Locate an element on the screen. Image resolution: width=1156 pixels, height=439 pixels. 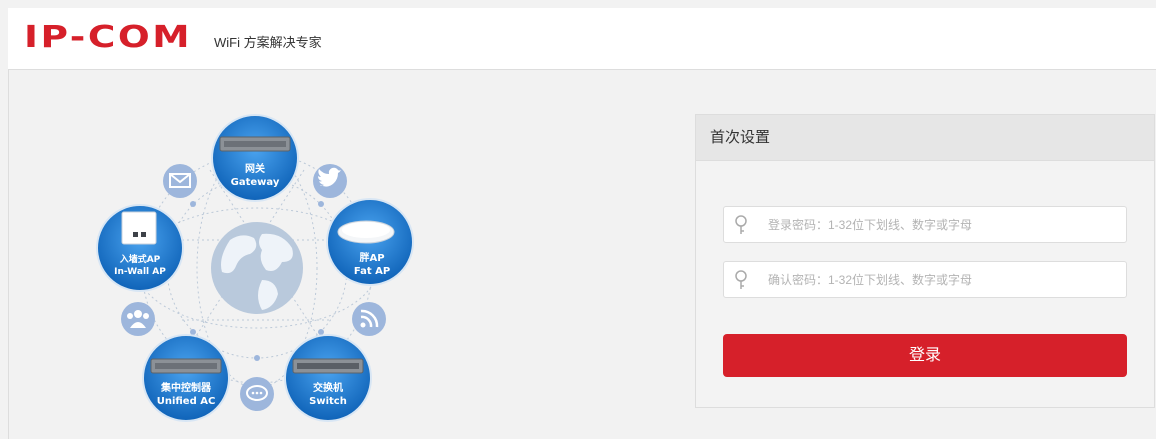
confirm-password-field is located at coordinates (925, 279).